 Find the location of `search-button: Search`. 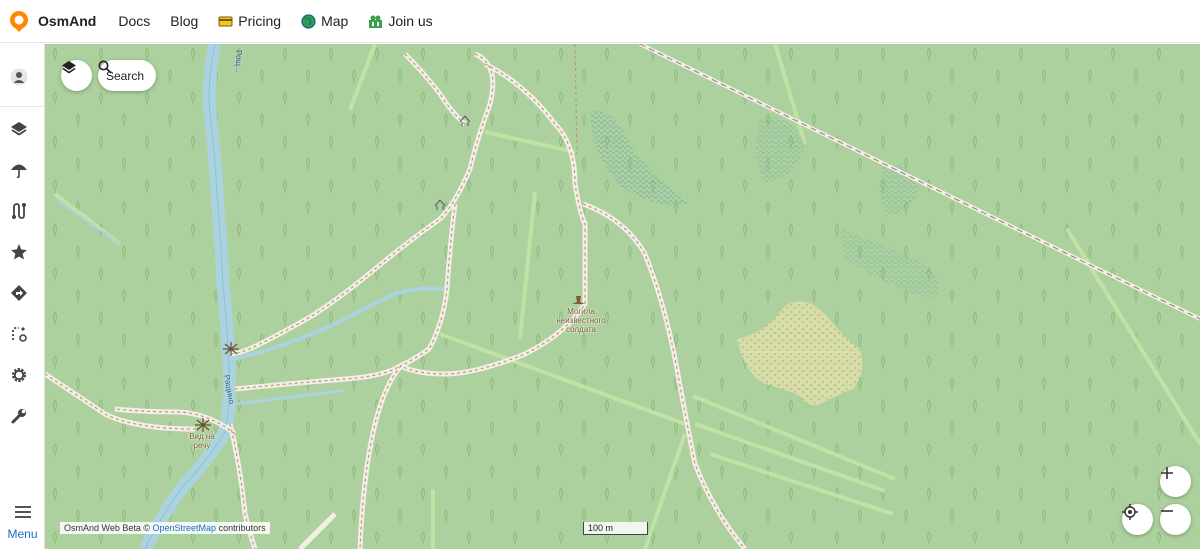

search-button: Search is located at coordinates (127, 75).